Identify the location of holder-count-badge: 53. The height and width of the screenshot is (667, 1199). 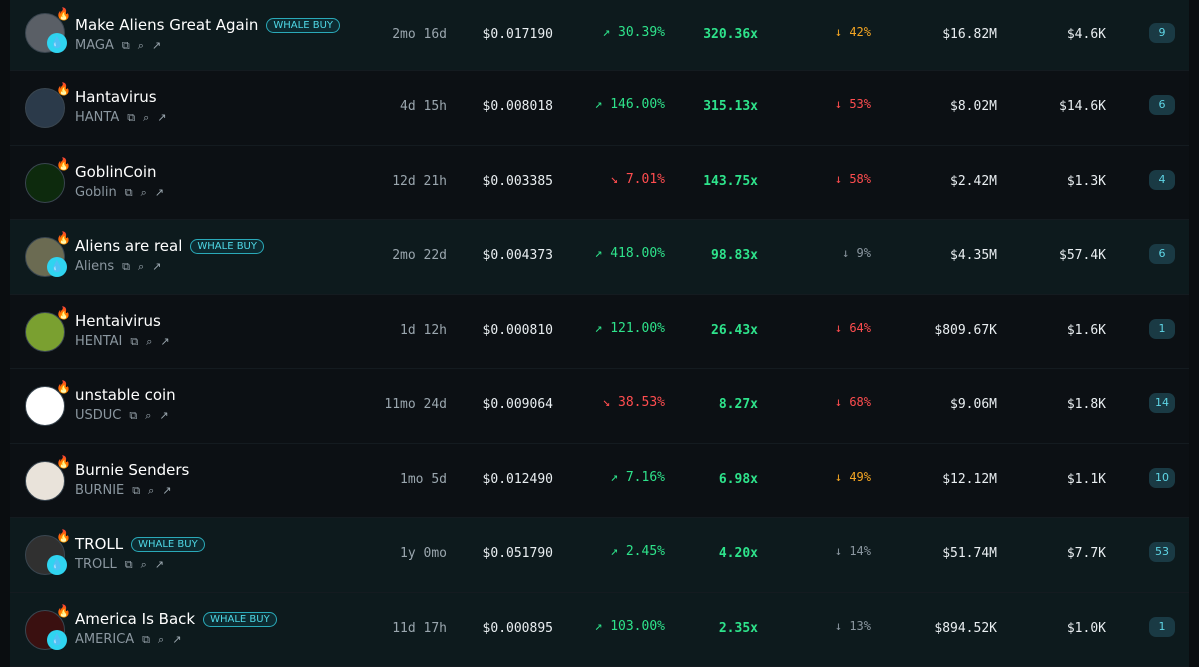
(1162, 552).